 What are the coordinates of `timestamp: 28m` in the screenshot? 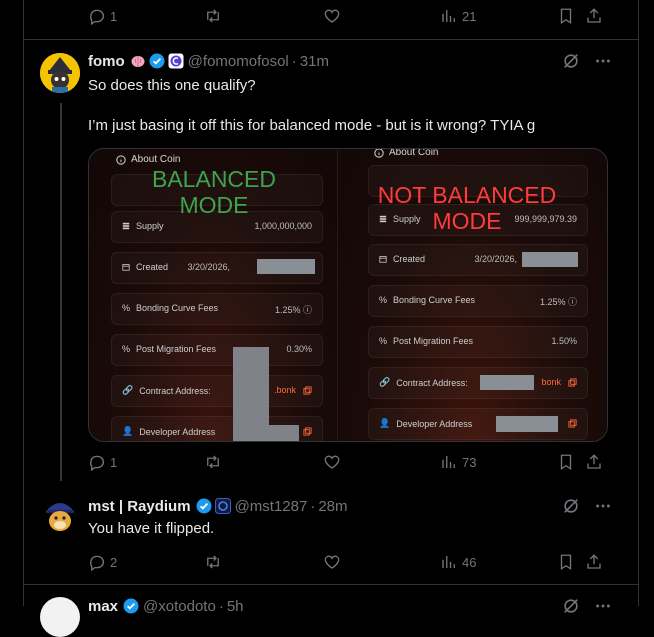 It's located at (332, 506).